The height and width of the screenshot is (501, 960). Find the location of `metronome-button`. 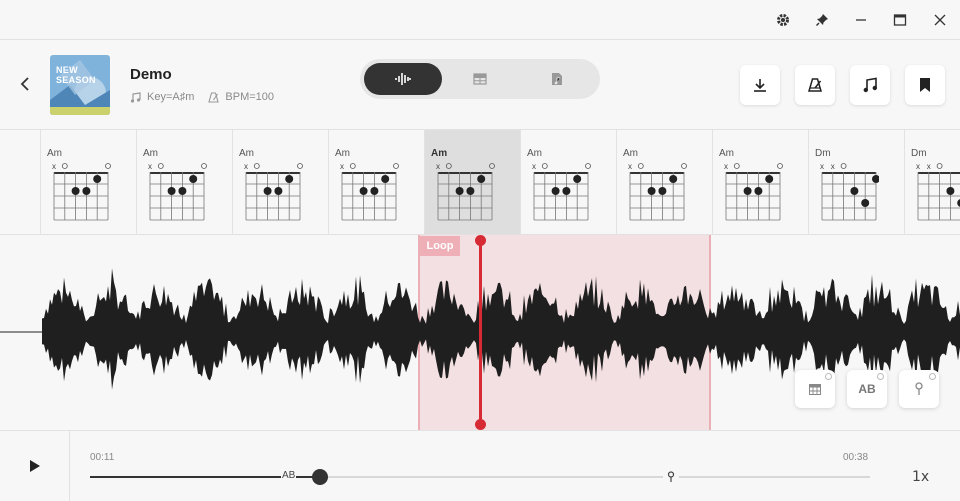

metronome-button is located at coordinates (815, 85).